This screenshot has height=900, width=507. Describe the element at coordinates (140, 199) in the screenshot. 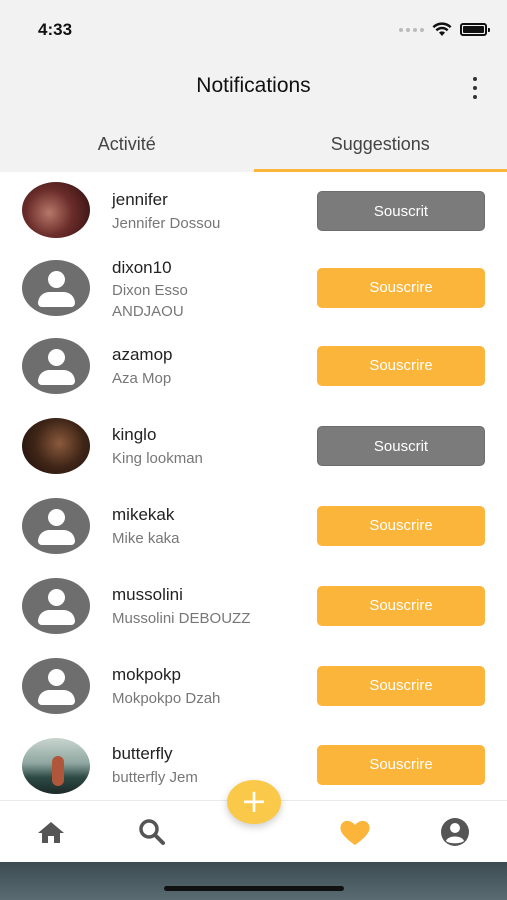

I see `username: jennifer` at that location.